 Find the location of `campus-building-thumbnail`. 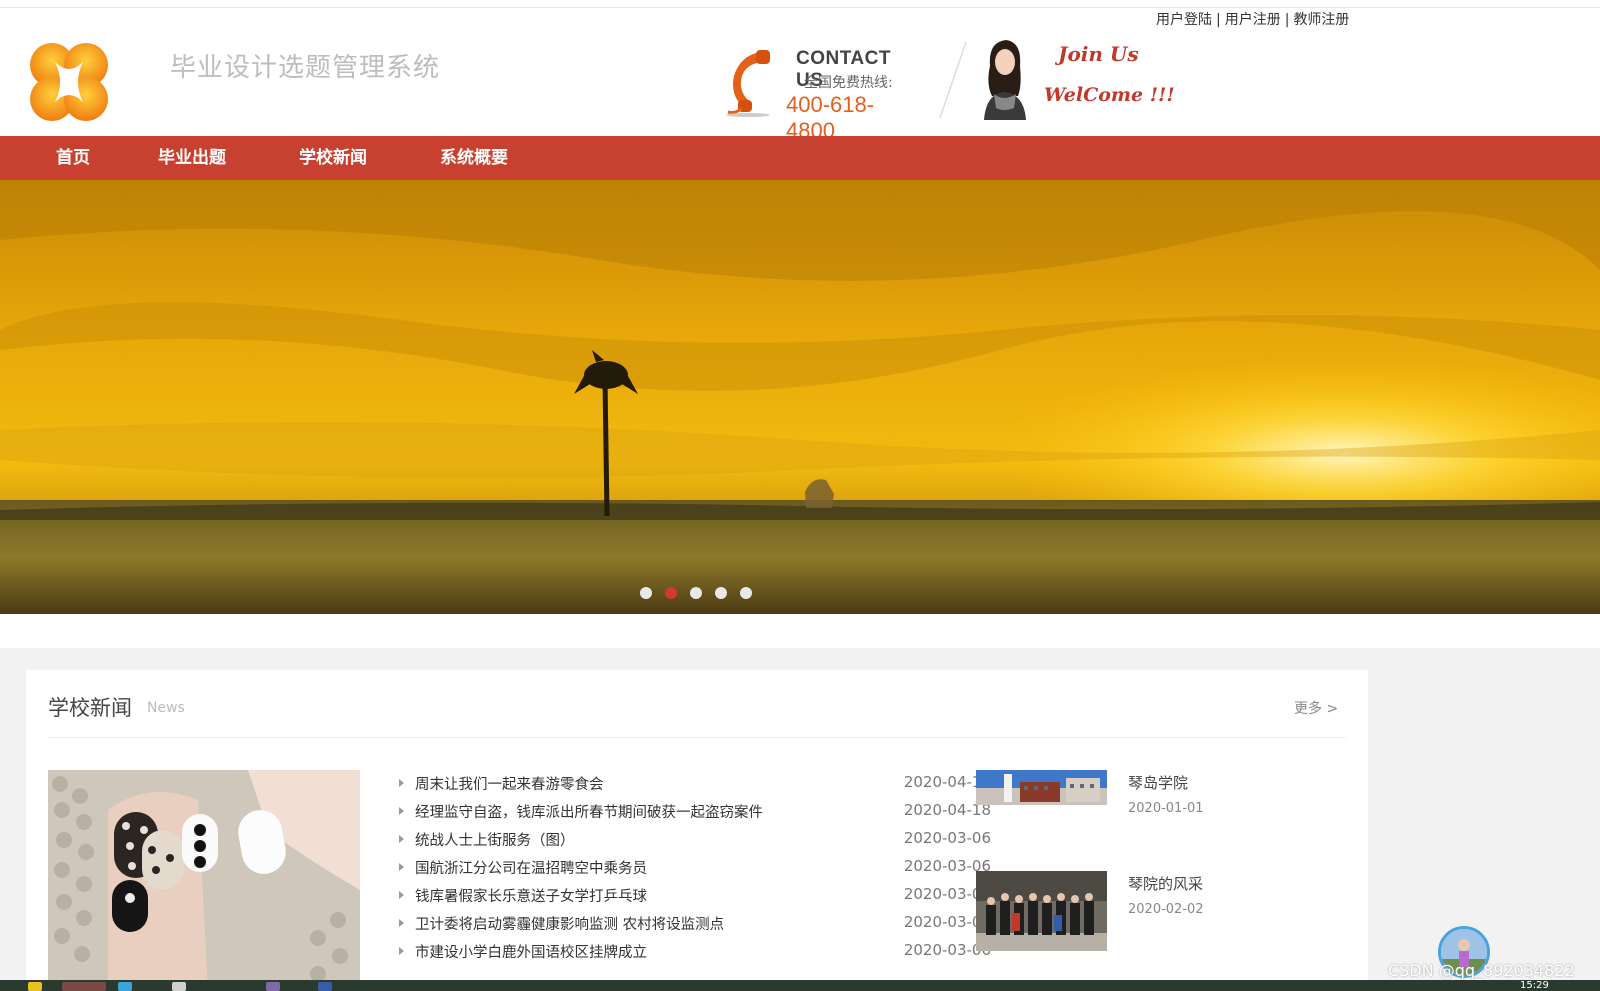

campus-building-thumbnail is located at coordinates (1041, 787).